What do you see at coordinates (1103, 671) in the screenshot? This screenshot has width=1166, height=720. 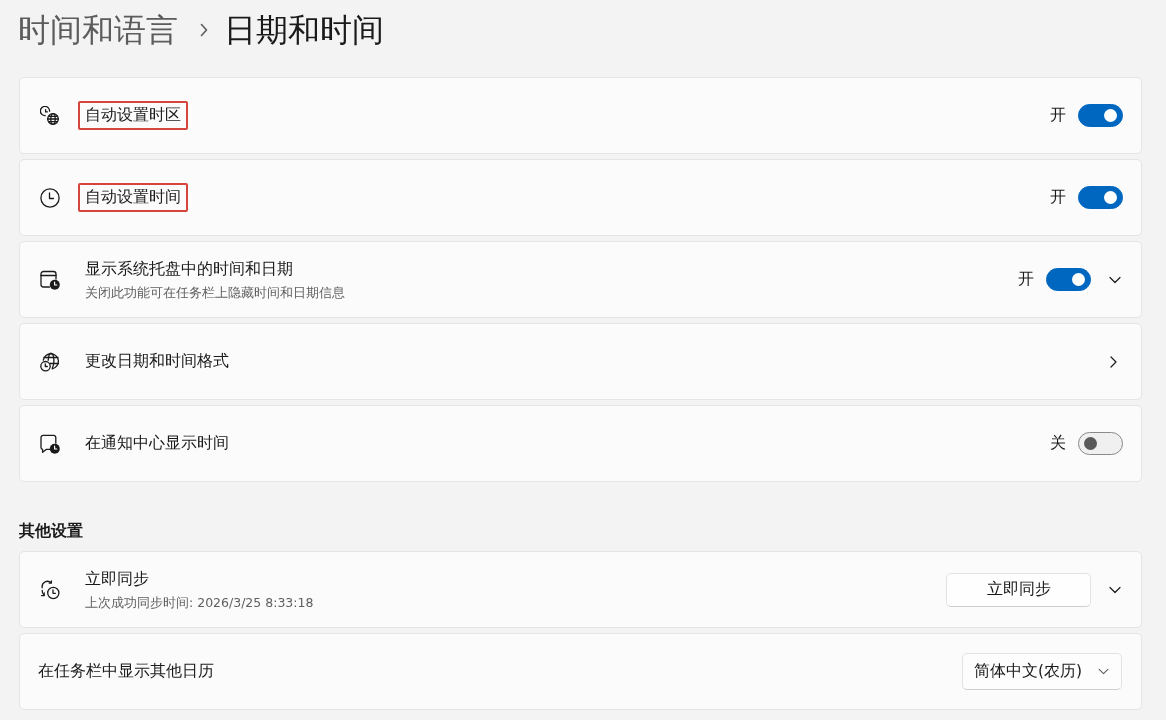 I see `caret-icon` at bounding box center [1103, 671].